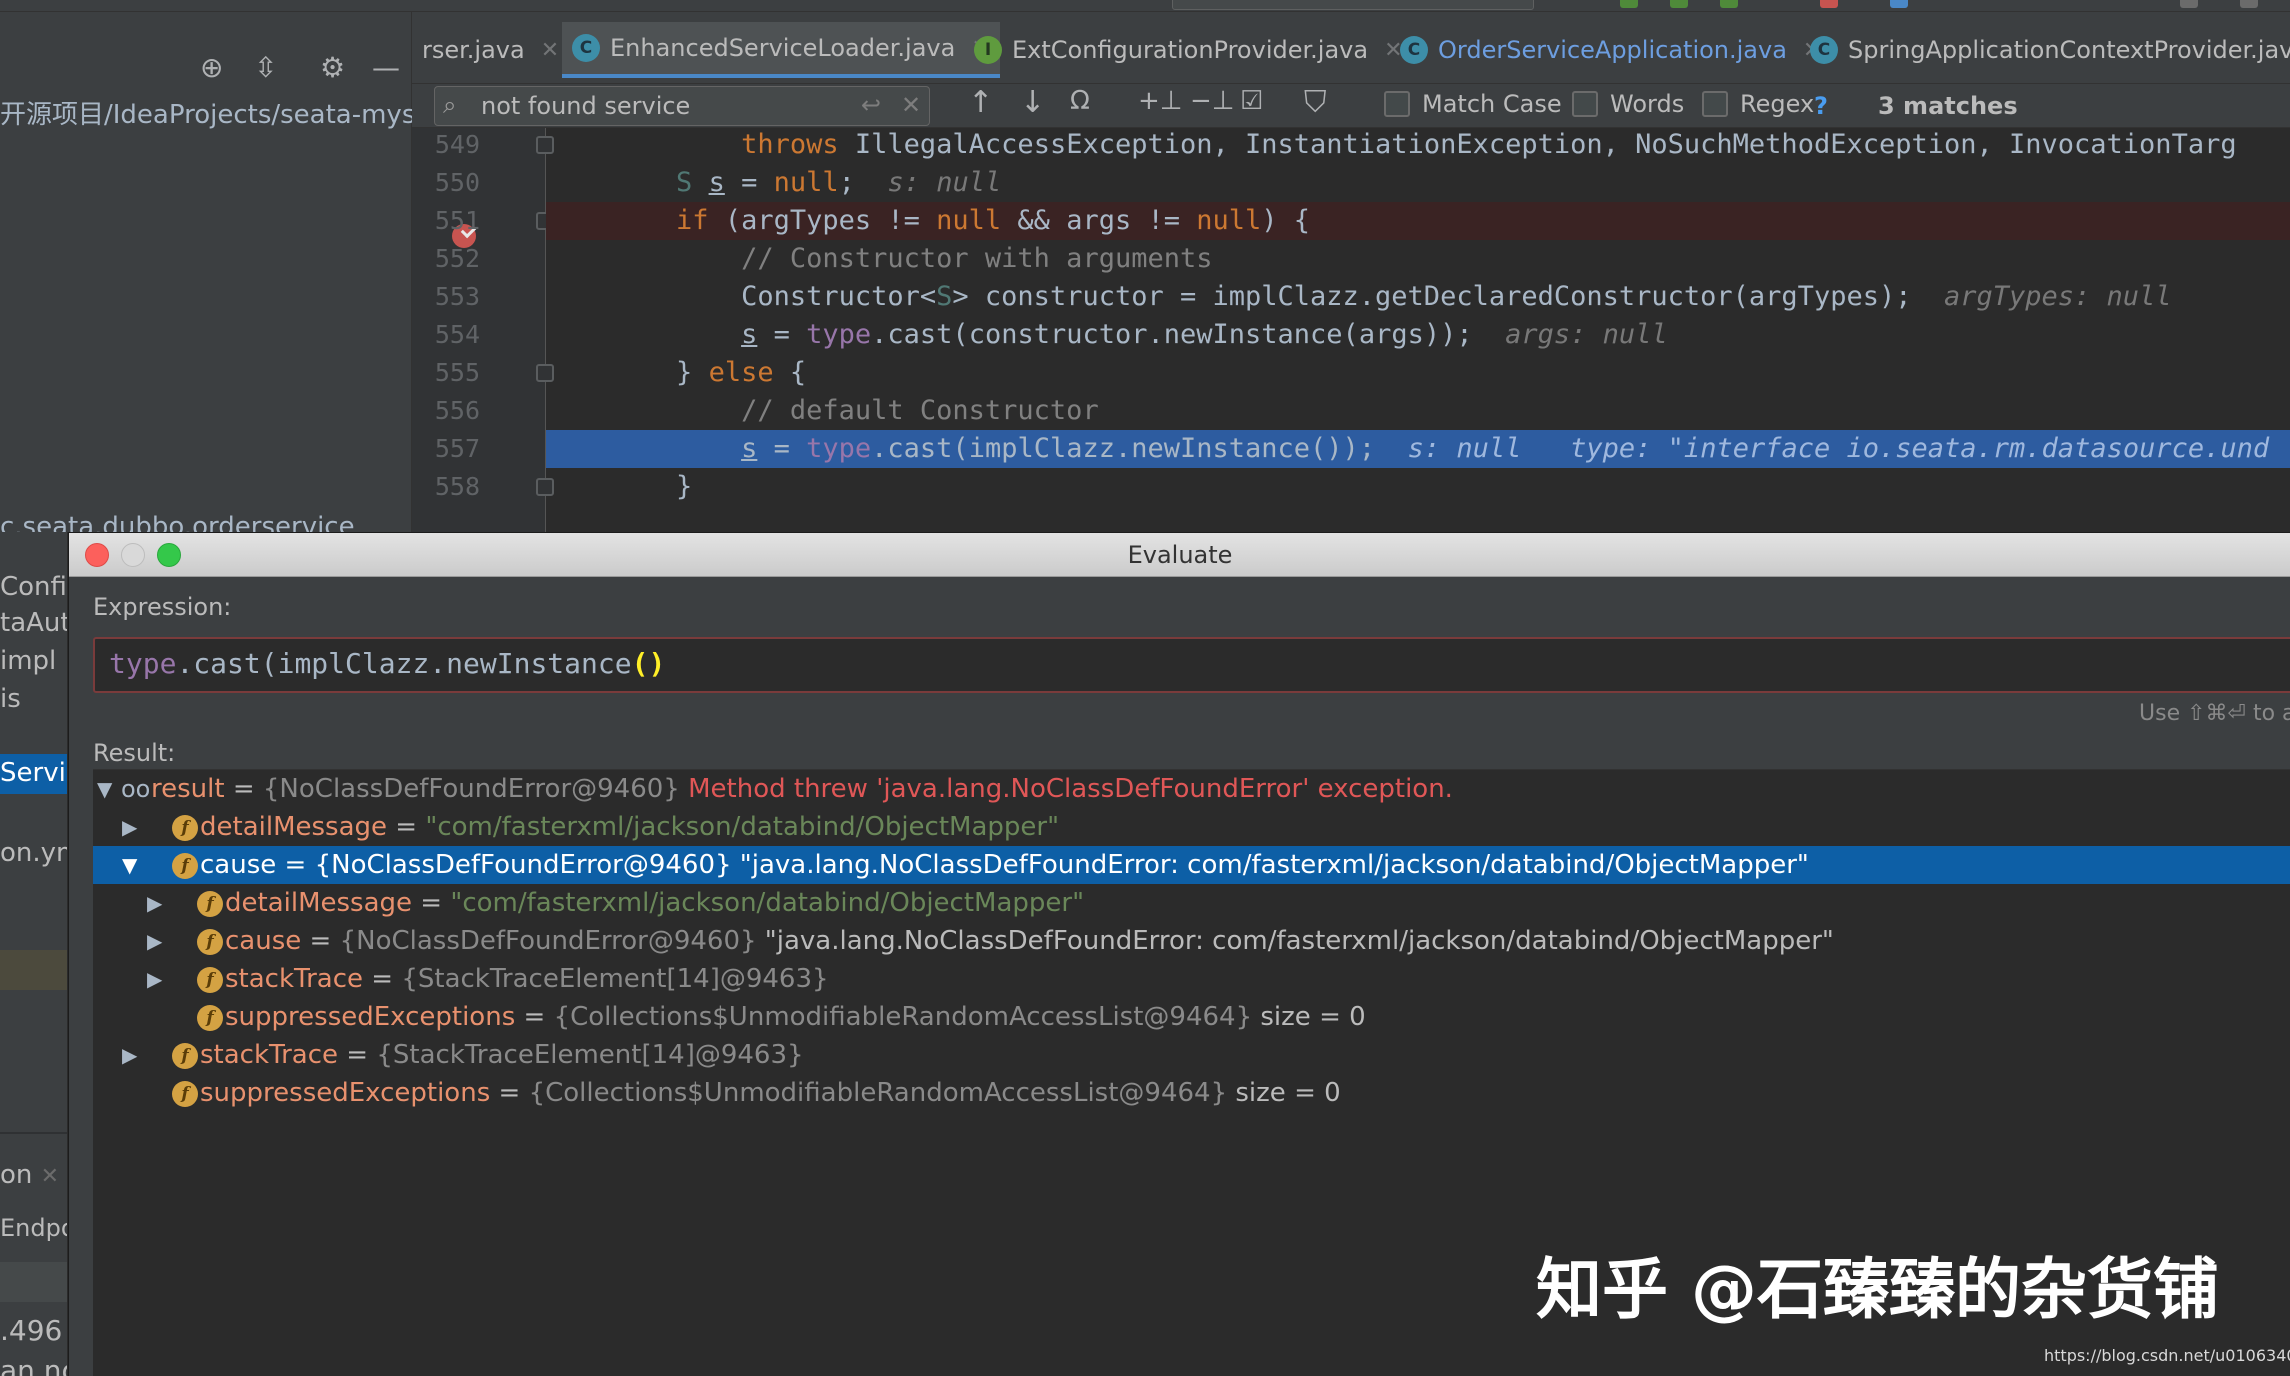  I want to click on search-input, so click(671, 106).